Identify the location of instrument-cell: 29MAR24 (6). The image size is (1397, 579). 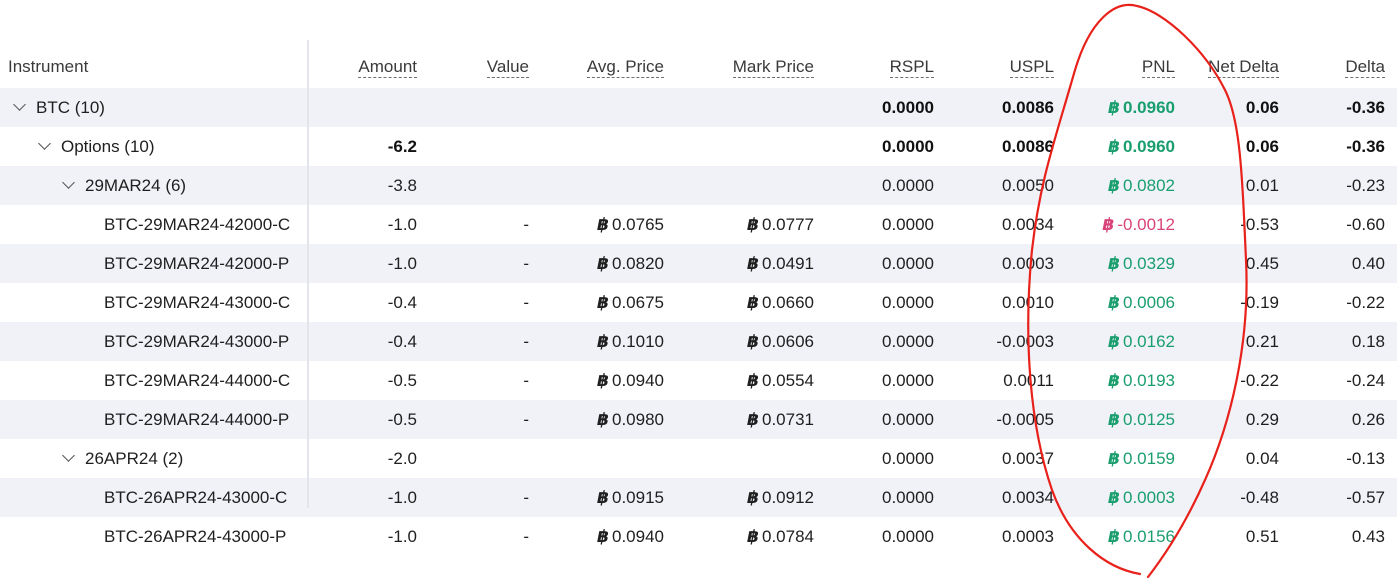
(124, 185).